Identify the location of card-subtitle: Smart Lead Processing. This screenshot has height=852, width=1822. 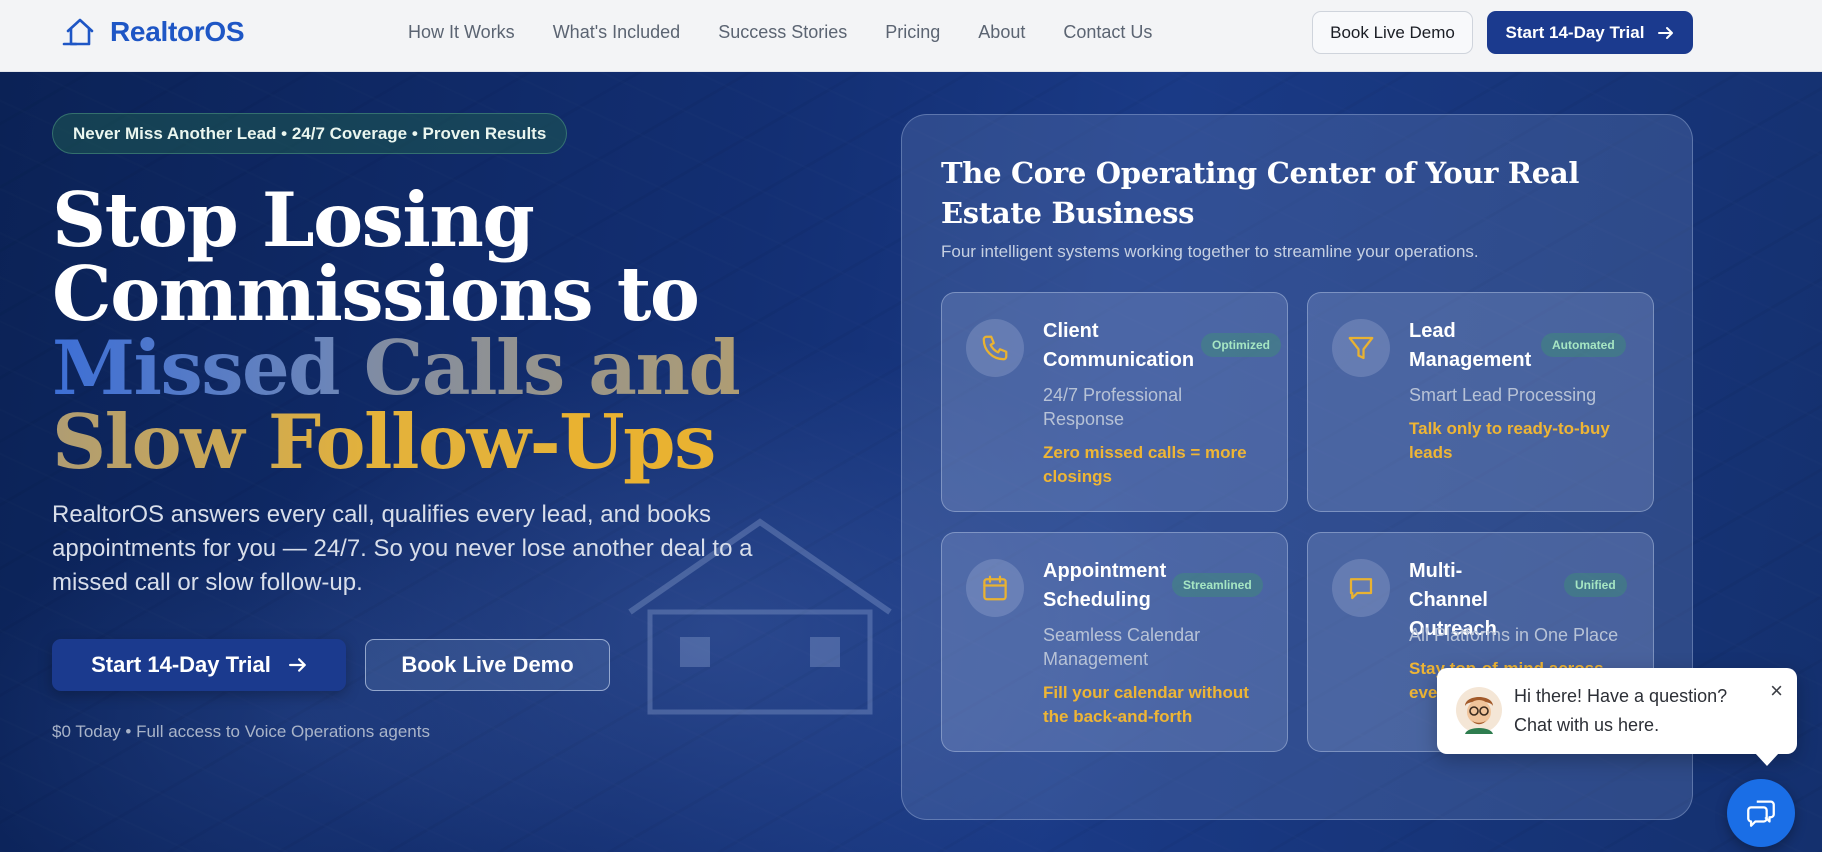
(1503, 395).